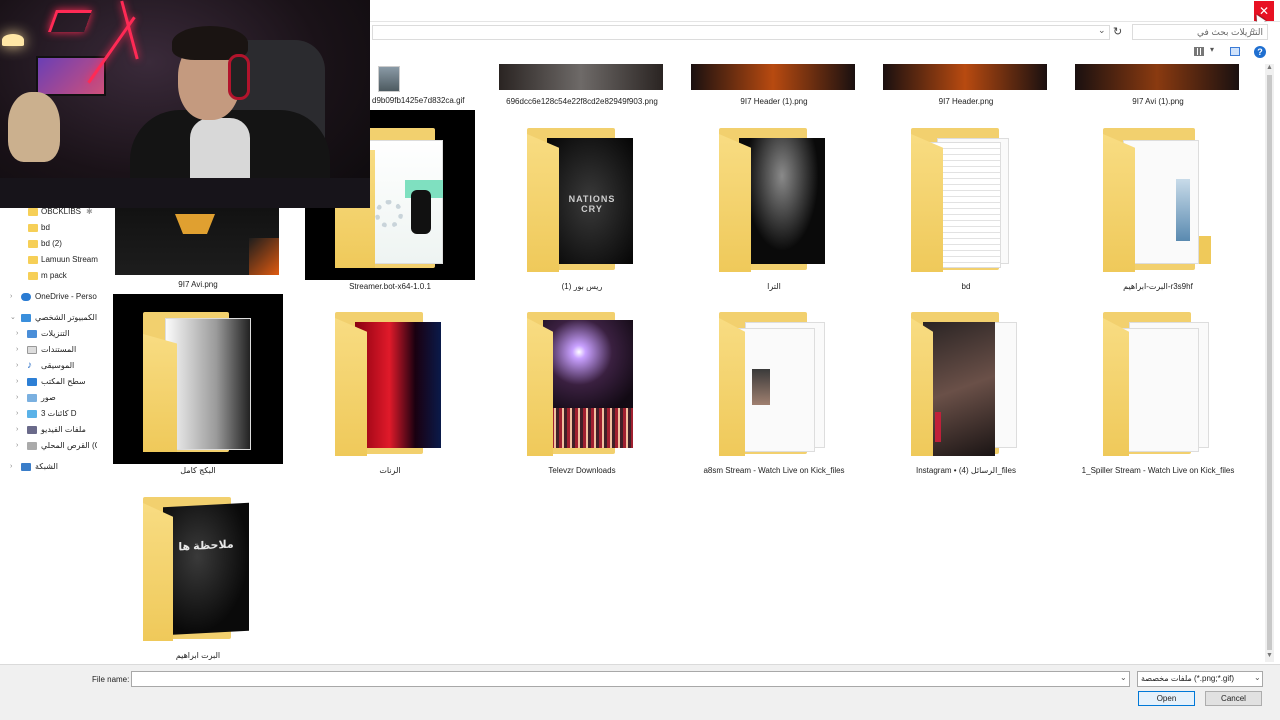 Image resolution: width=1280 pixels, height=720 pixels. Describe the element at coordinates (69, 445) in the screenshot. I see `nav-label: القرص المحلي (C:)` at that location.